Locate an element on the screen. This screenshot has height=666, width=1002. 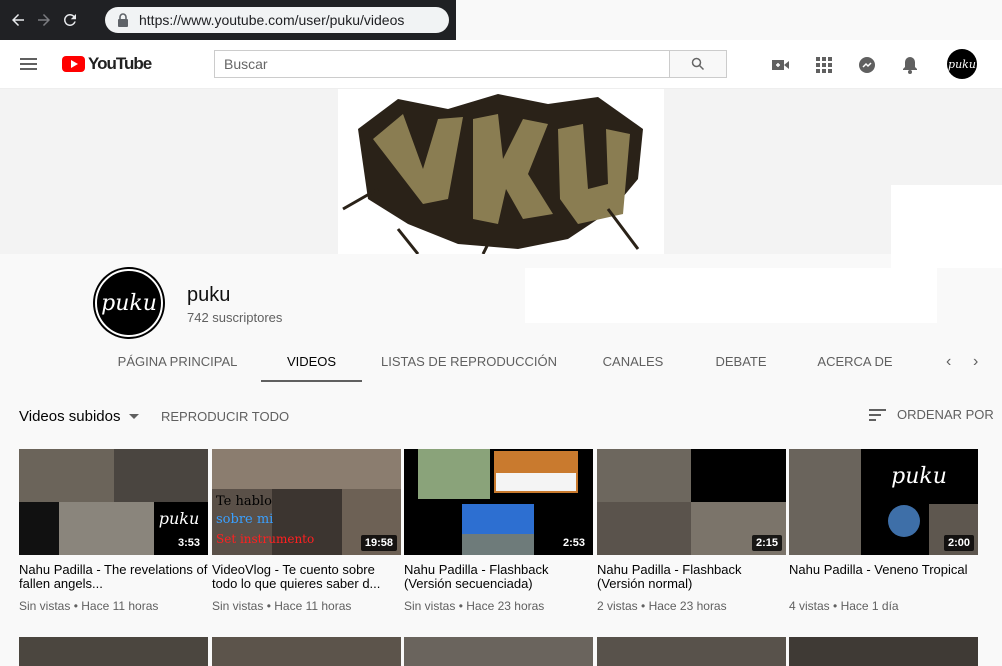
subscriber-count: 742 suscriptores is located at coordinates (235, 317).